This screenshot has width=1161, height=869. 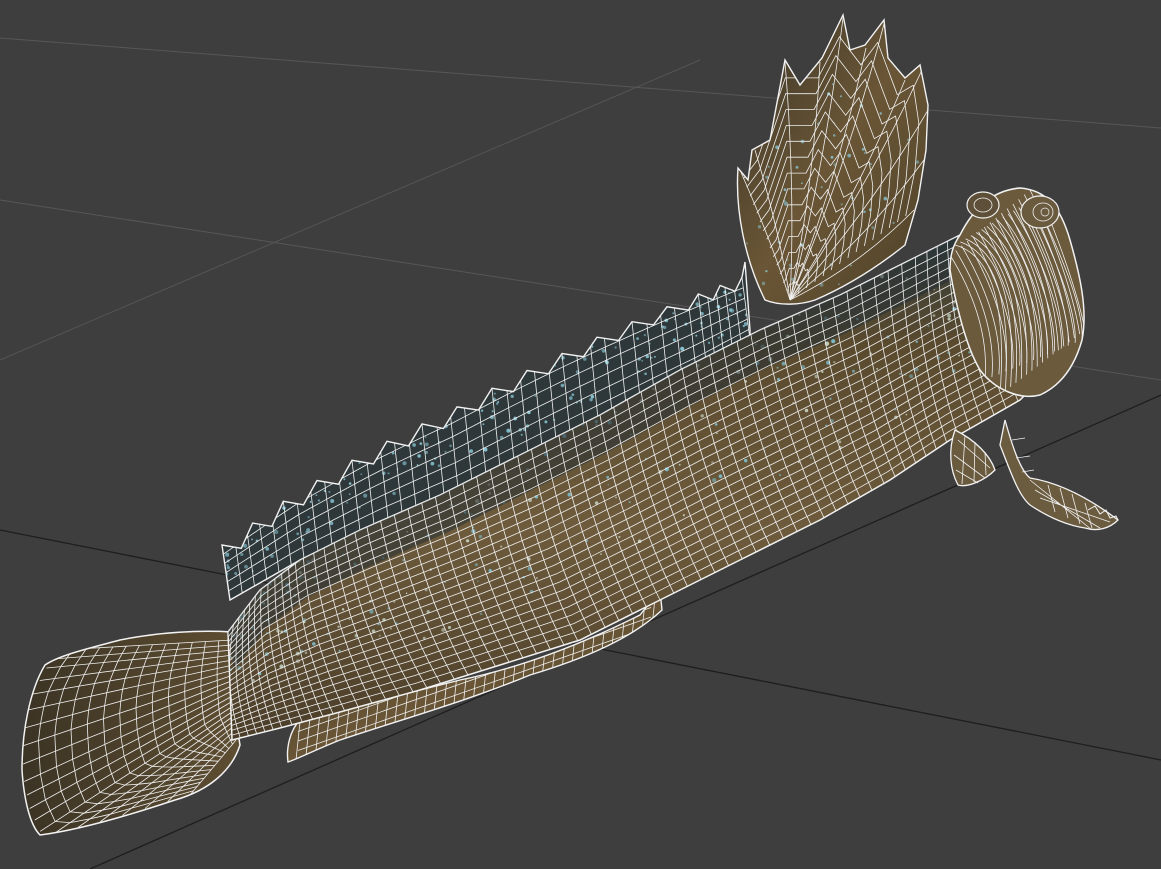 I want to click on grid-line, so click(x=580, y=83).